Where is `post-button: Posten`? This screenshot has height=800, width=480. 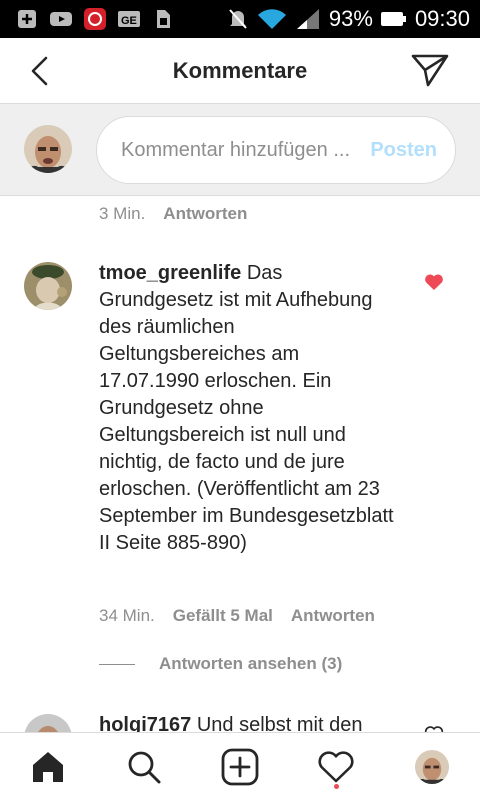 post-button: Posten is located at coordinates (403, 150).